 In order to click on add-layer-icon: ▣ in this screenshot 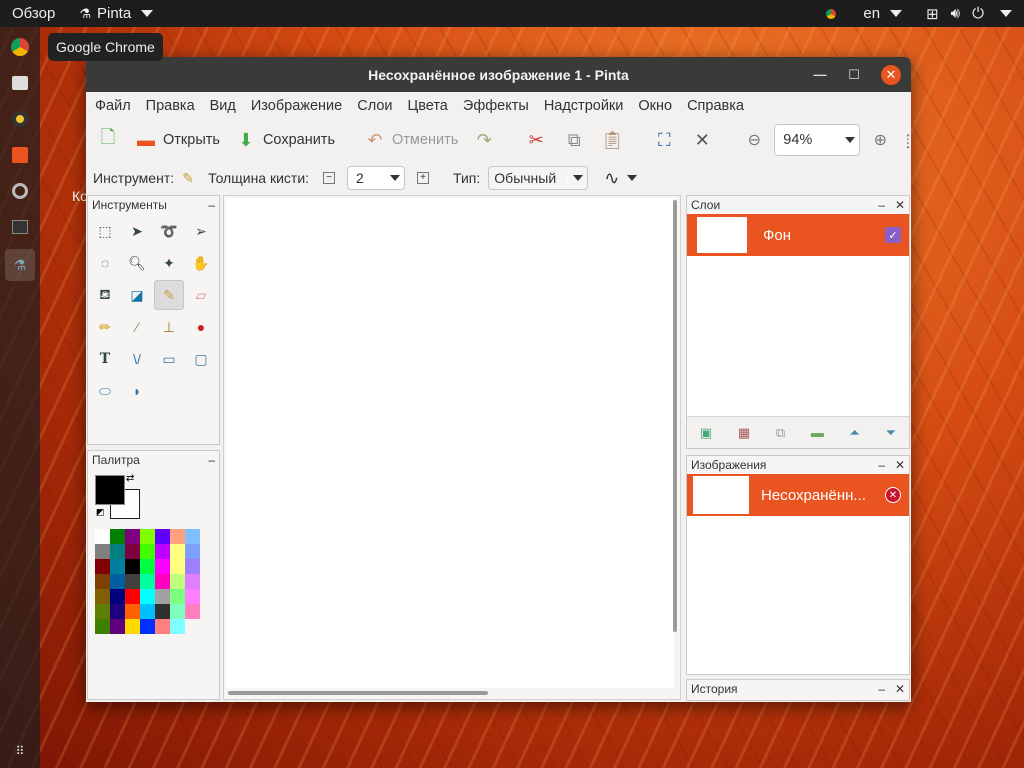, I will do `click(706, 433)`.